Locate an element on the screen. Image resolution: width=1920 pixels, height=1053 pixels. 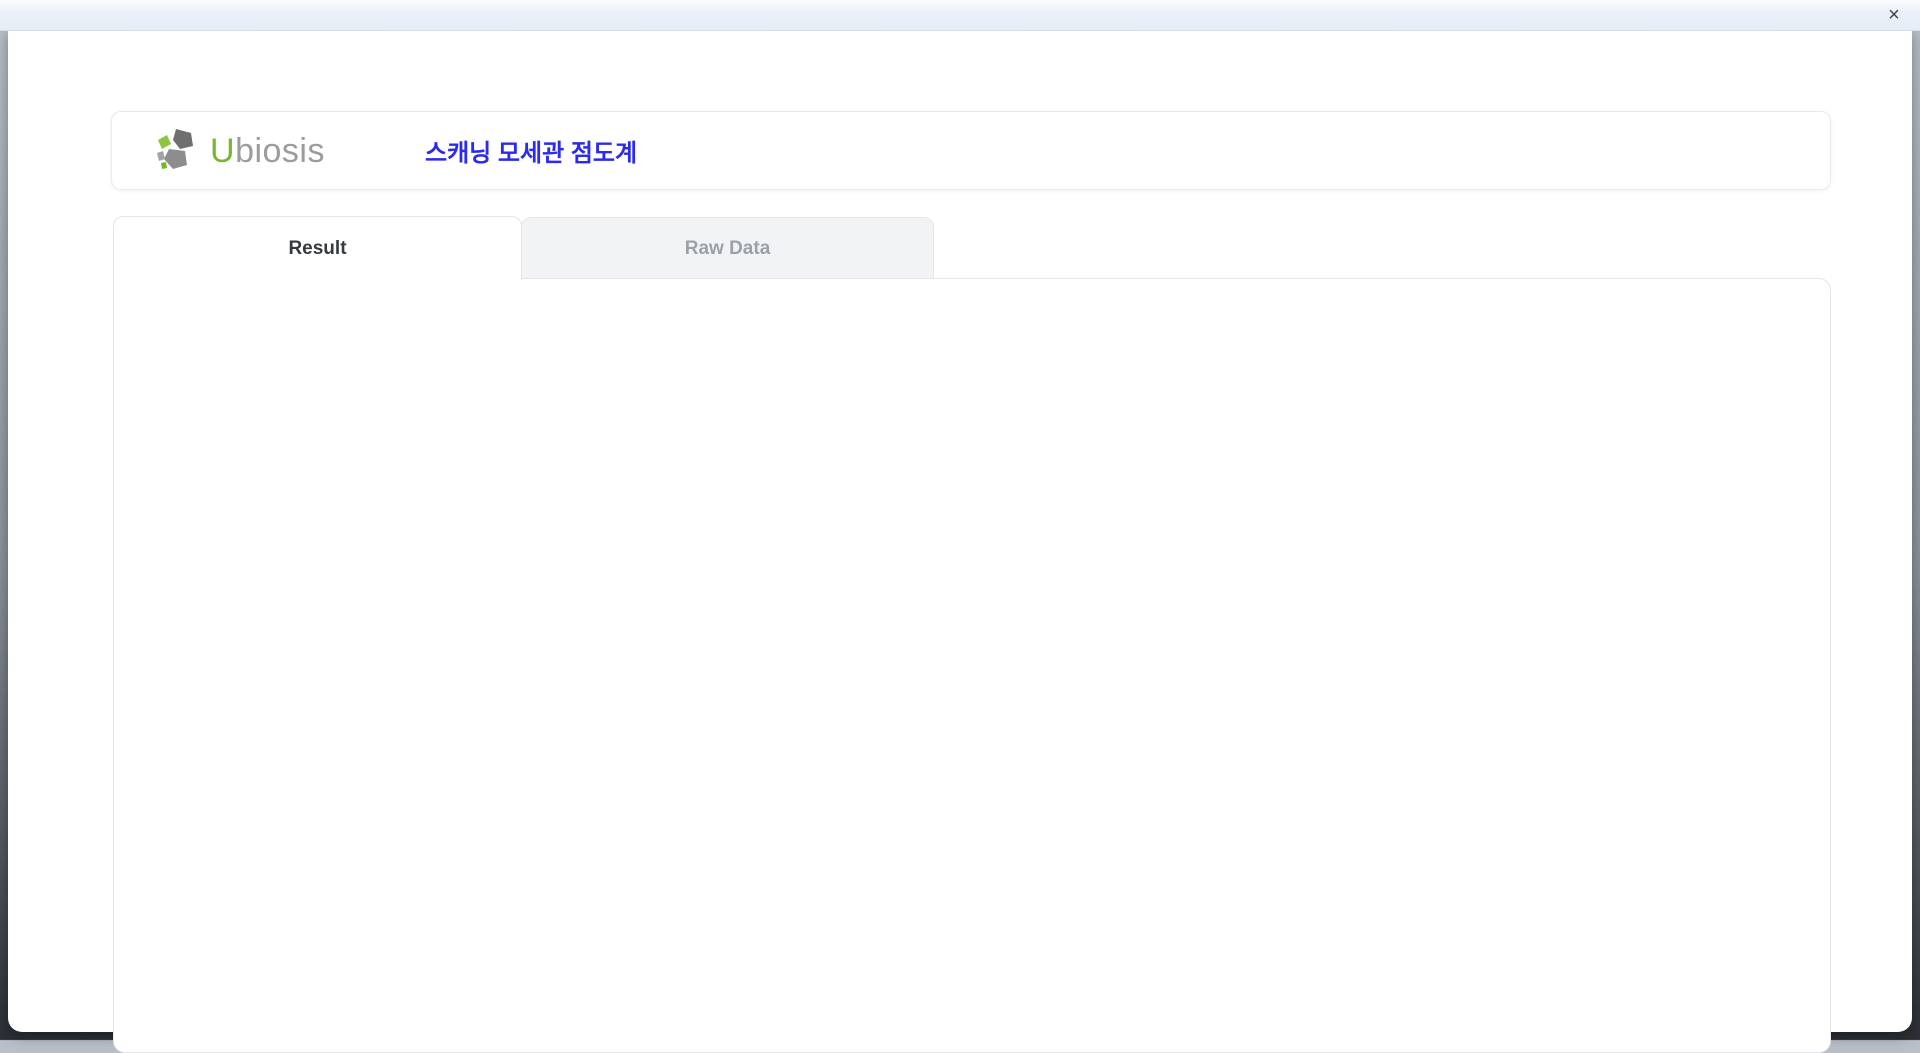
logo-letter-u: U is located at coordinates (223, 150).